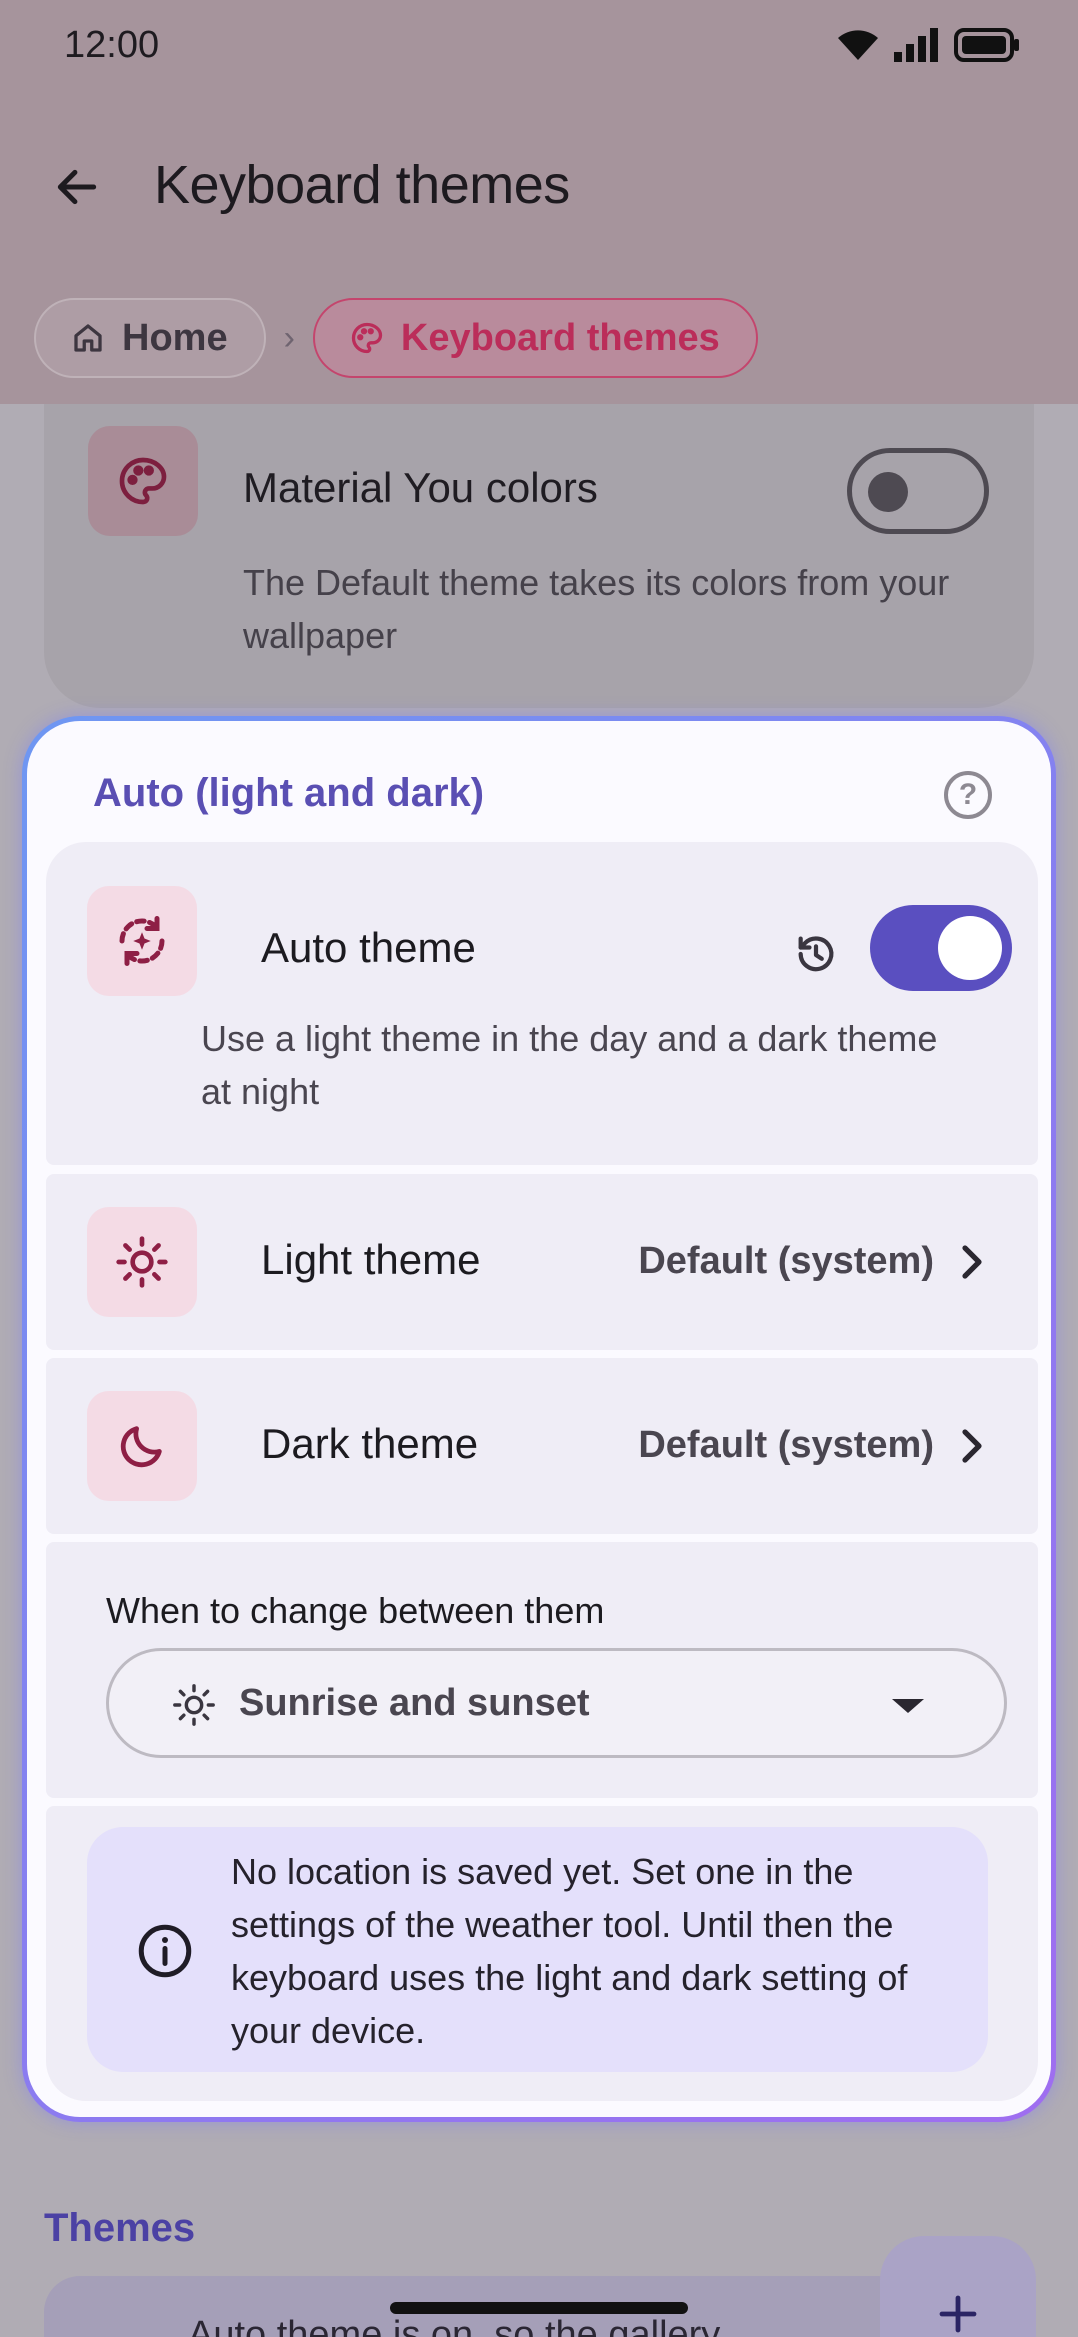 The width and height of the screenshot is (1078, 2337). I want to click on battery-icon, so click(986, 45).